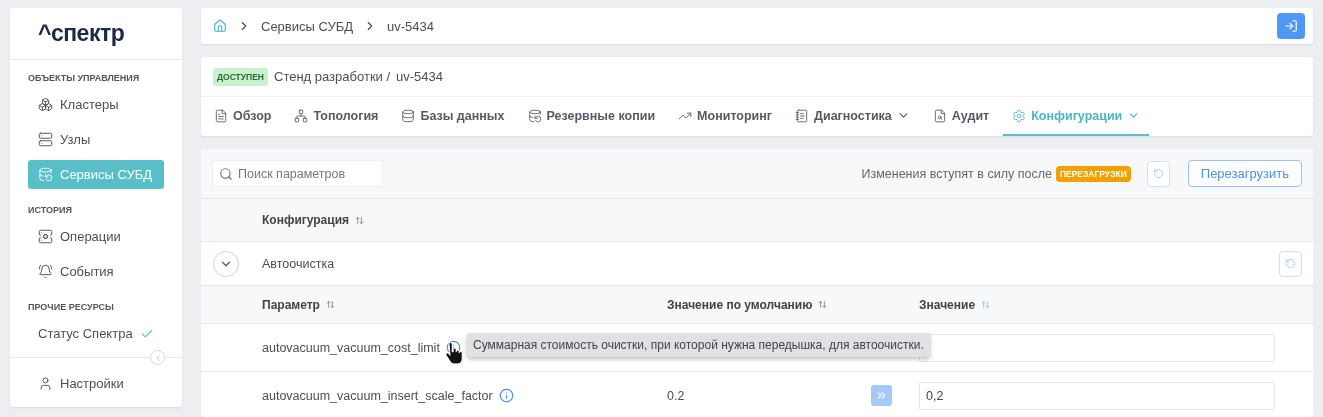  Describe the element at coordinates (961, 116) in the screenshot. I see `tab: Аудит` at that location.